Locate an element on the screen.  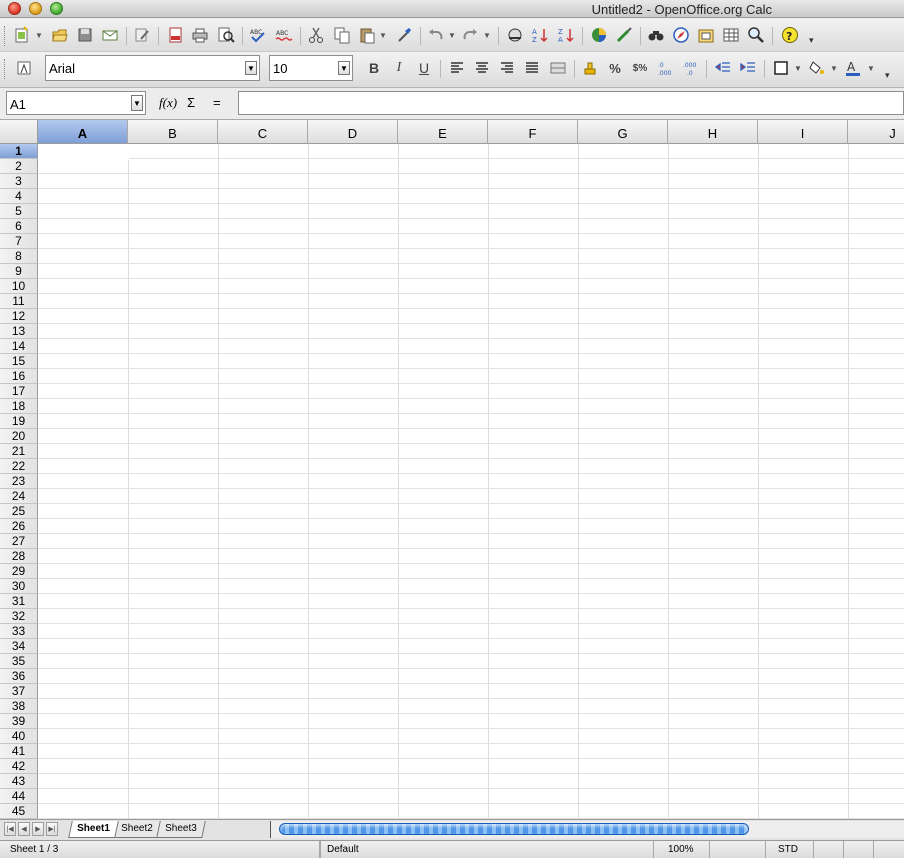
row-header-40: 40 is located at coordinates (19, 736).